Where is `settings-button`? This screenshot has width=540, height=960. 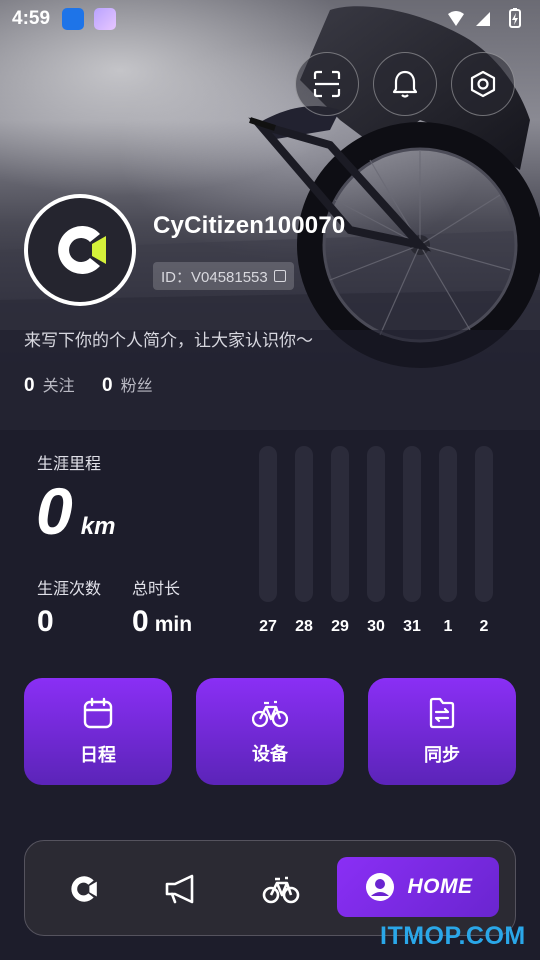
settings-button is located at coordinates (483, 84).